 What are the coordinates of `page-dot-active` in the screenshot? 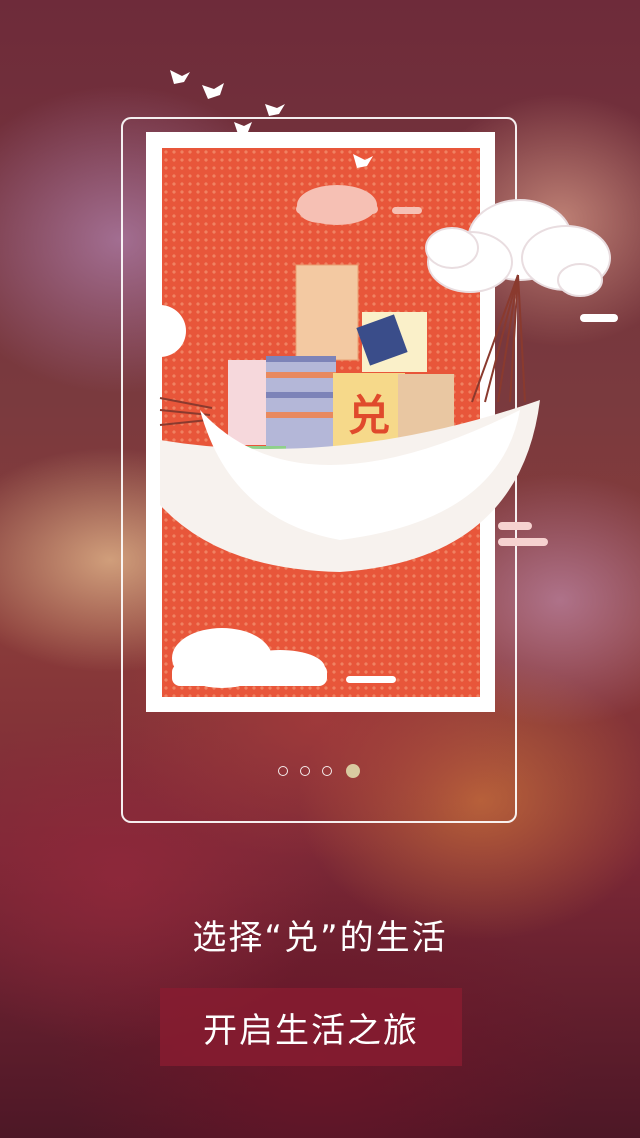 It's located at (353, 771).